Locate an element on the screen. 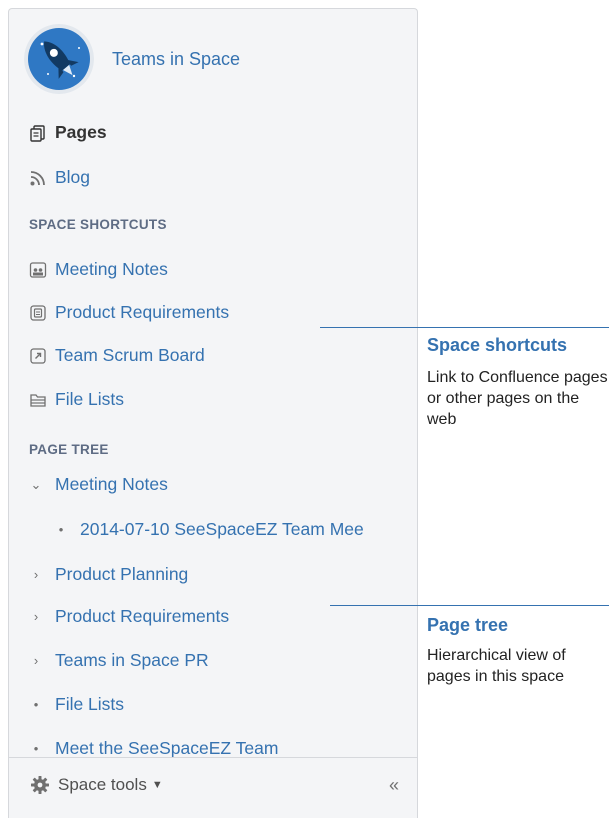 This screenshot has width=609, height=818. shortcut-team-scrum-board: Team Scrum Board is located at coordinates (117, 355).